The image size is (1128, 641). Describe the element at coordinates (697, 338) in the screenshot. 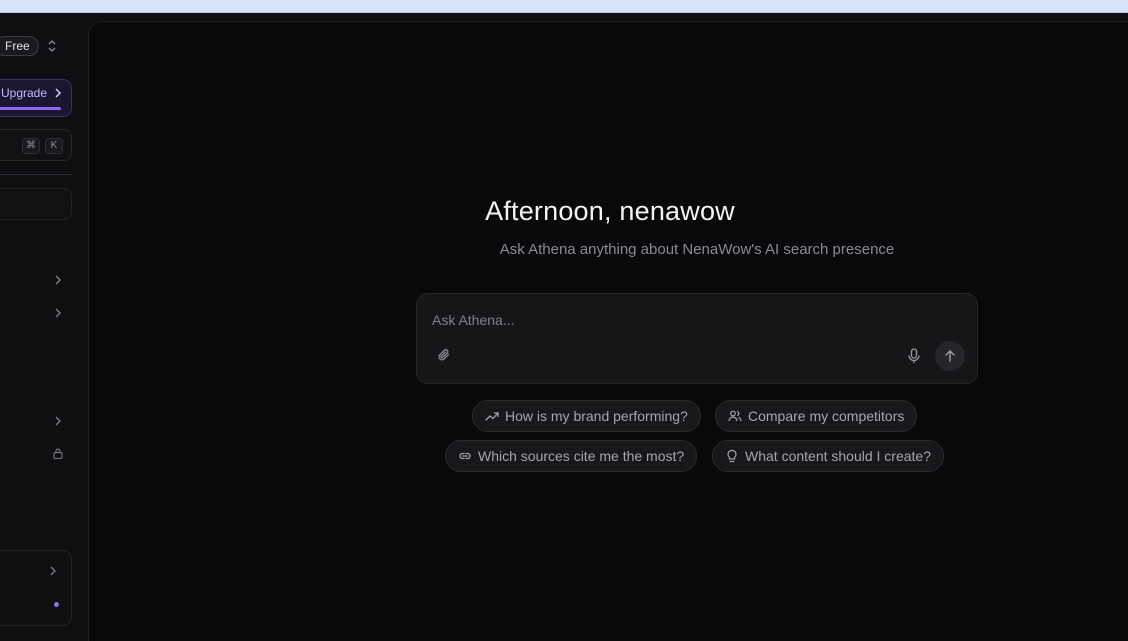

I see `chat-composer` at that location.